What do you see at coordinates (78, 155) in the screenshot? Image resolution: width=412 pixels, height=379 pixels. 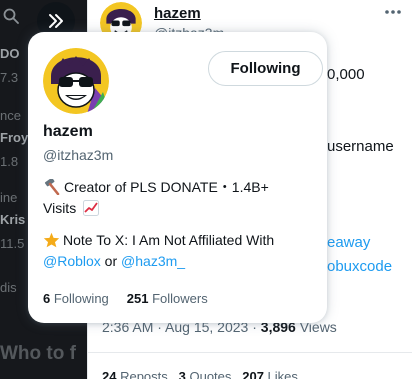 I see `profile-handle: @itzhaz3m` at bounding box center [78, 155].